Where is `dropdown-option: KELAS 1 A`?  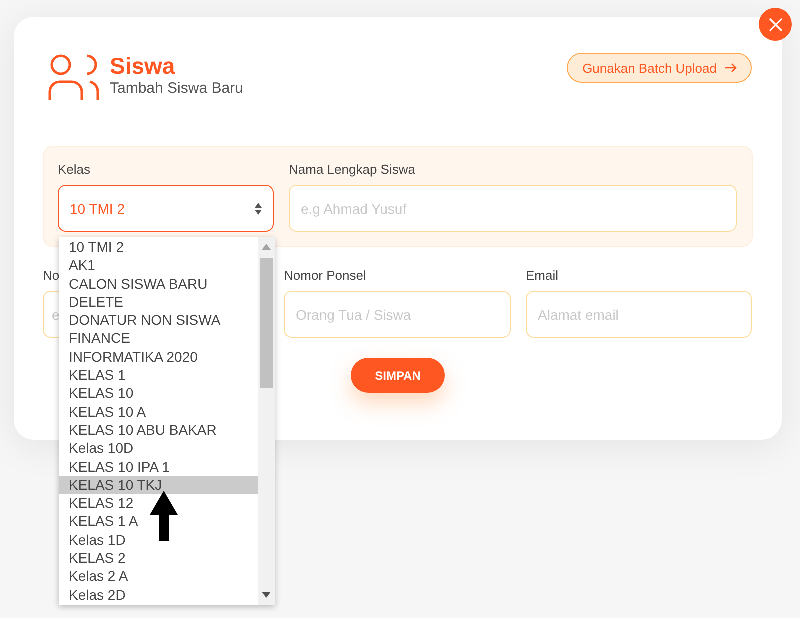
dropdown-option: KELAS 1 A is located at coordinates (158, 521).